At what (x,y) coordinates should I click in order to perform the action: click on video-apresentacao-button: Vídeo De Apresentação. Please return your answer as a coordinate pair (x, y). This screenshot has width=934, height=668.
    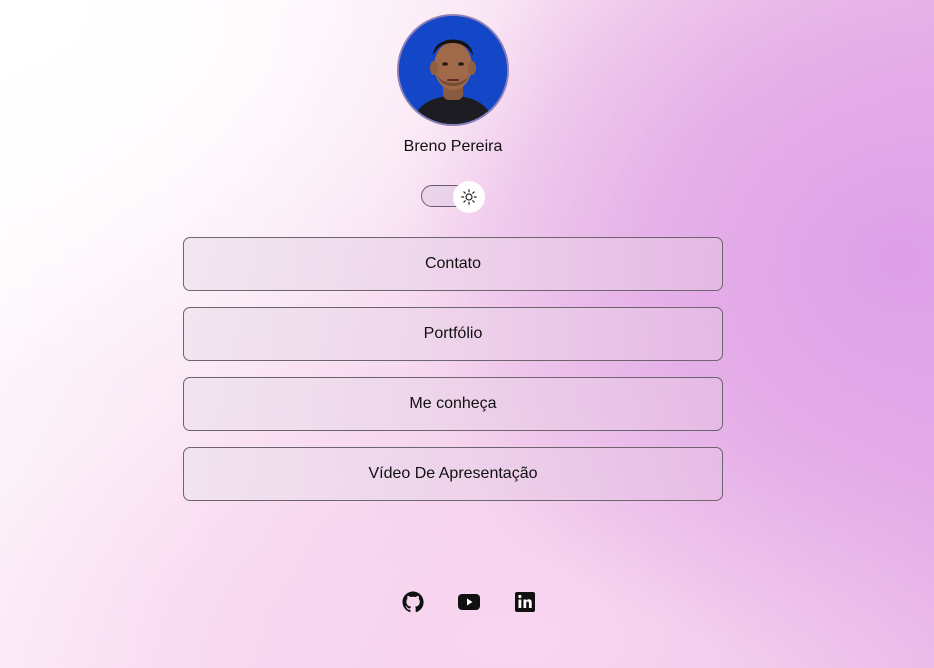
    Looking at the image, I should click on (453, 474).